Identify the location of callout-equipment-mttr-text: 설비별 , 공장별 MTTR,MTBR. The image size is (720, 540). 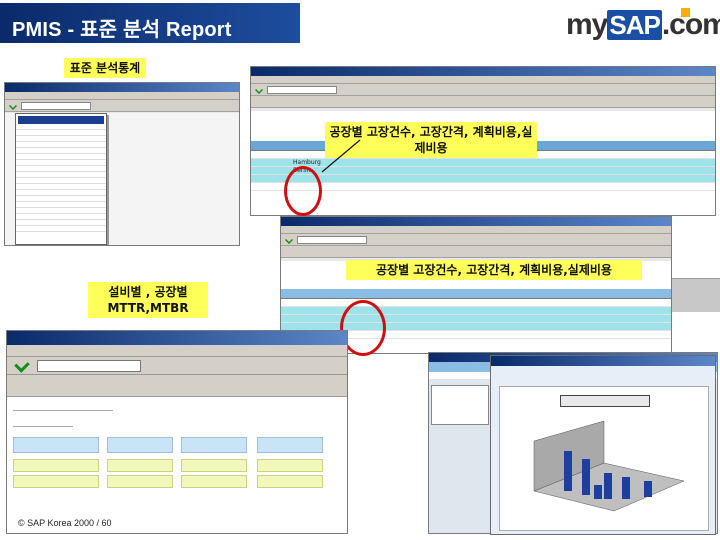
(148, 300).